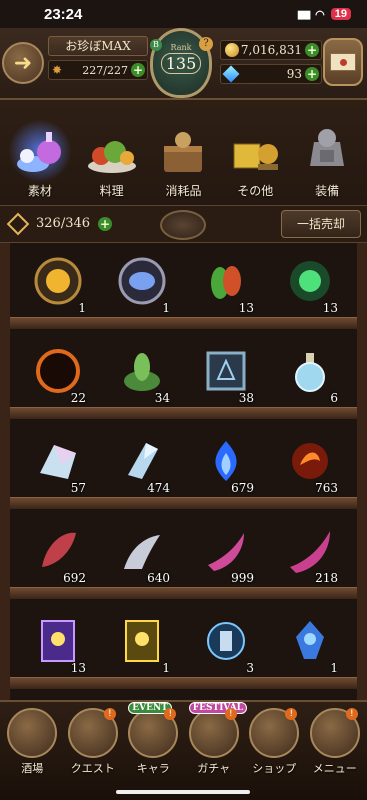 The width and height of the screenshot is (367, 800). I want to click on item-slot: 679, so click(226, 465).